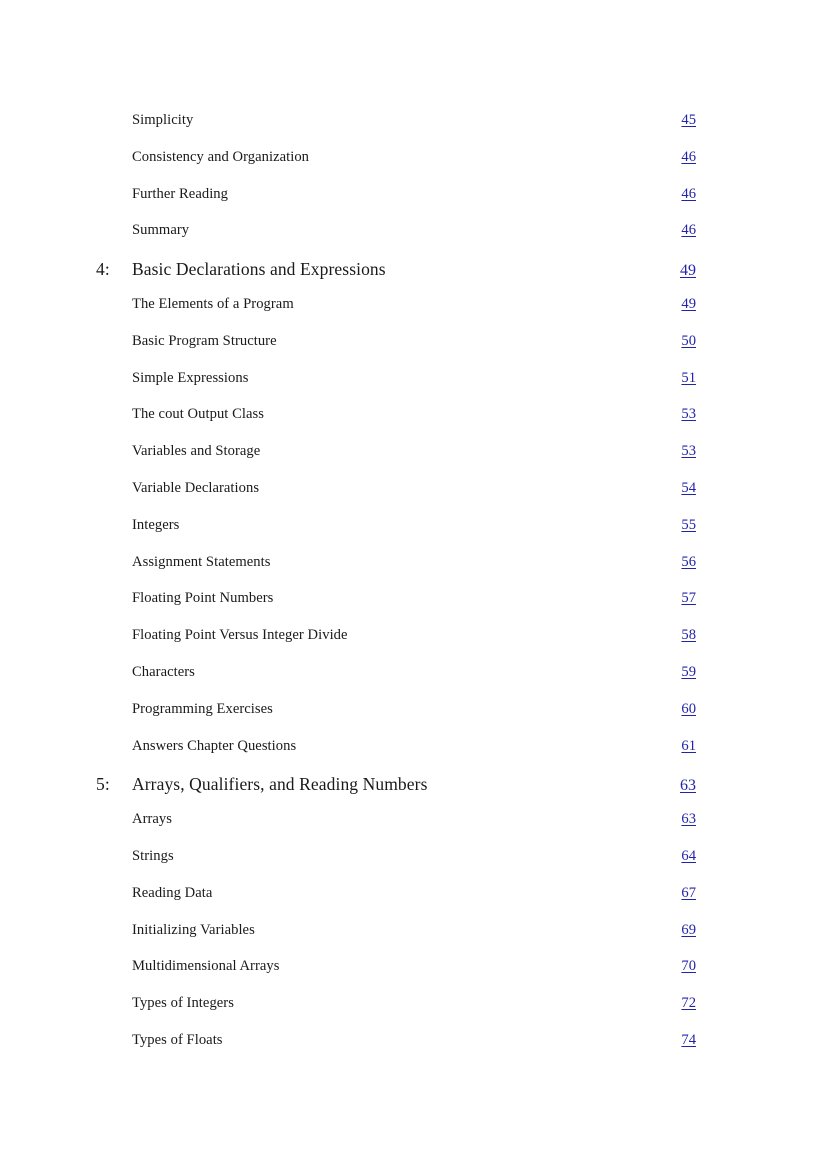 The height and width of the screenshot is (1169, 826). Describe the element at coordinates (396, 535) in the screenshot. I see `toc-section-row: Integers 55` at that location.